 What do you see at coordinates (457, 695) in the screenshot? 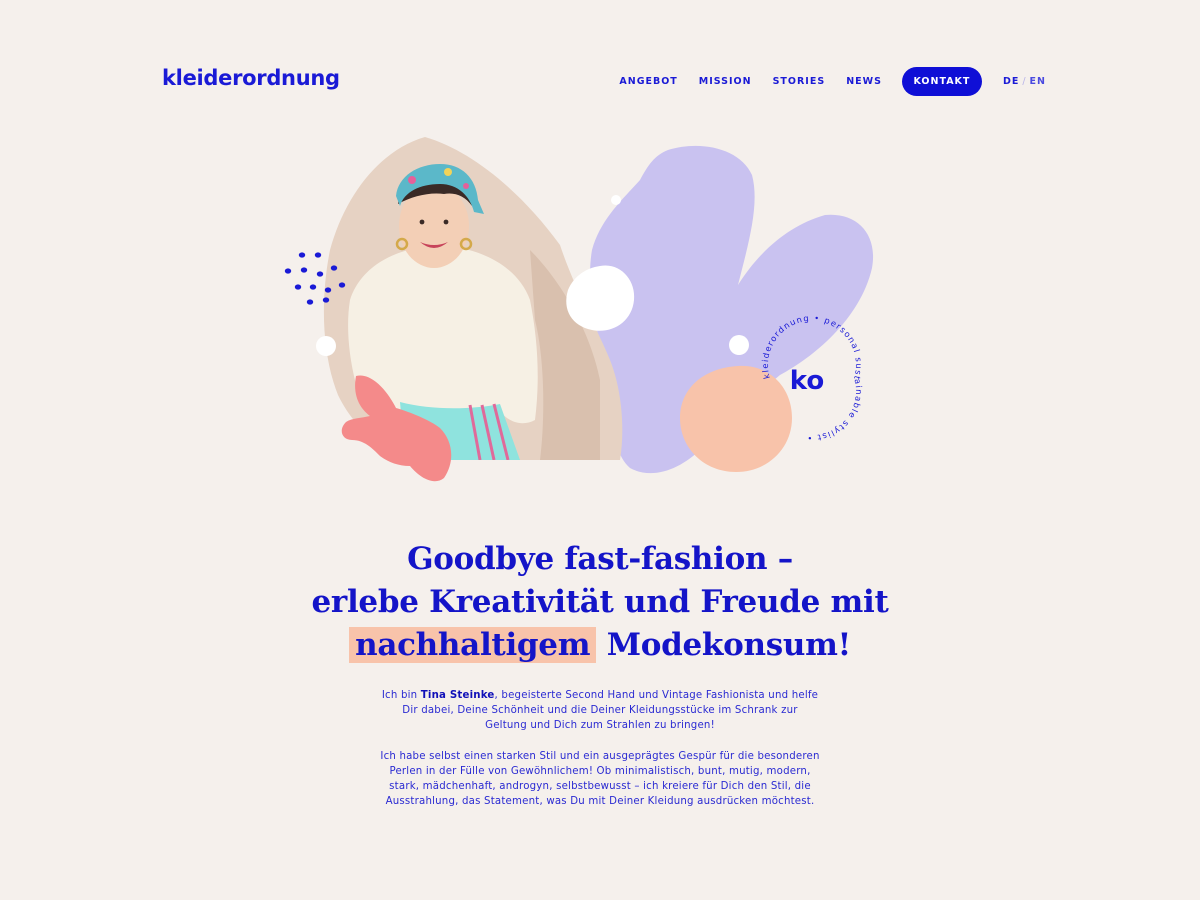
I see `intro-name: Tina Steinke` at bounding box center [457, 695].